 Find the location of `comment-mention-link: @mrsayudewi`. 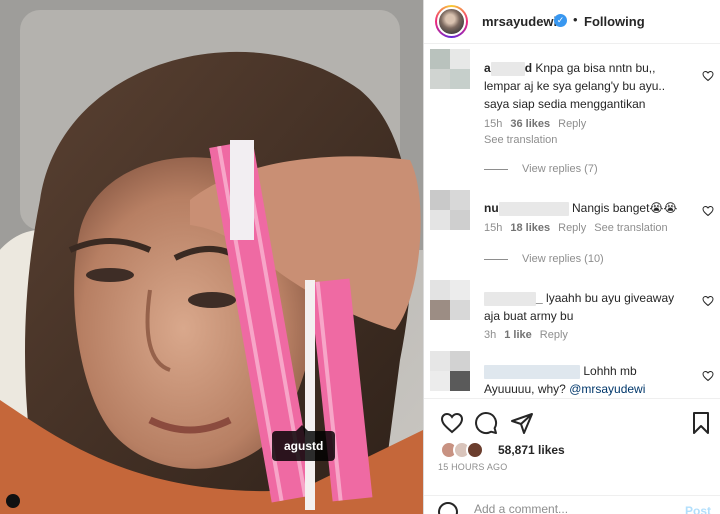

comment-mention-link: @mrsayudewi is located at coordinates (607, 389).